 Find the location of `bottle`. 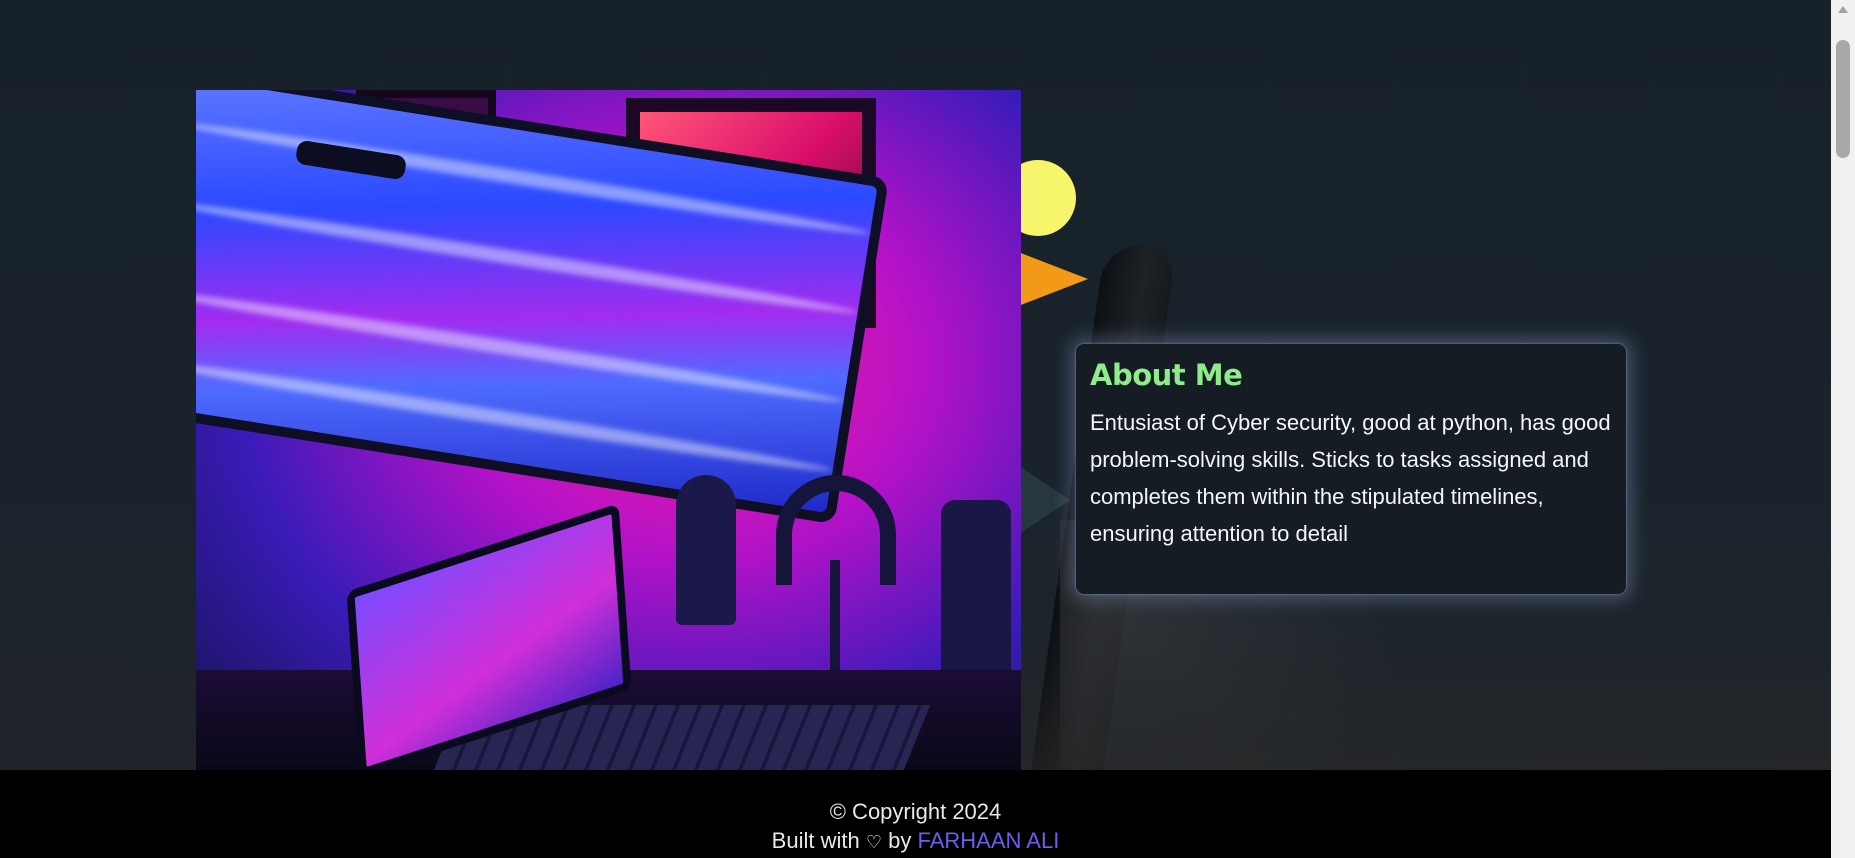

bottle is located at coordinates (976, 595).